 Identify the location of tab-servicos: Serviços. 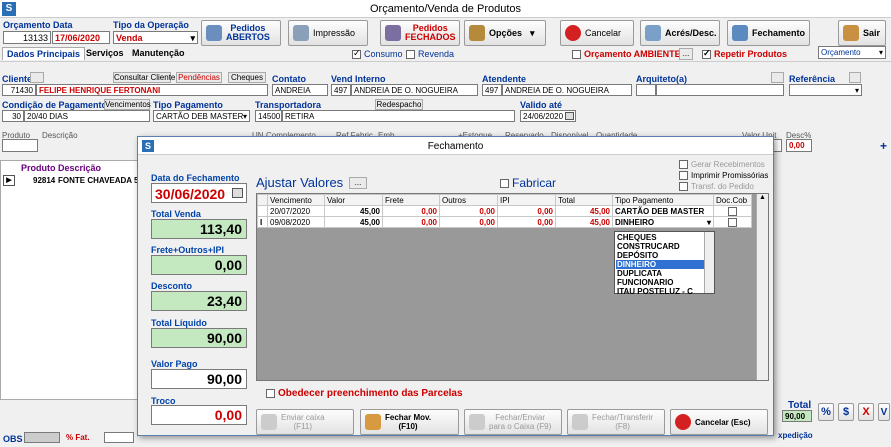
(105, 53).